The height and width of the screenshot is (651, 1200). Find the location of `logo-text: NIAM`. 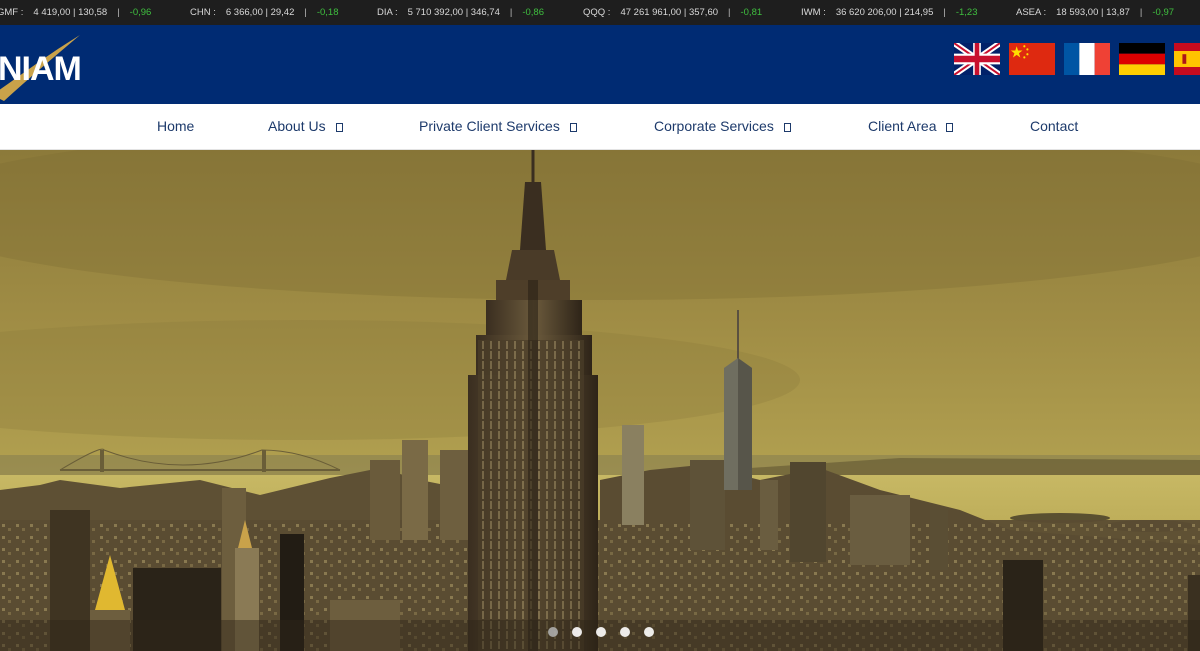

logo-text: NIAM is located at coordinates (41, 69).